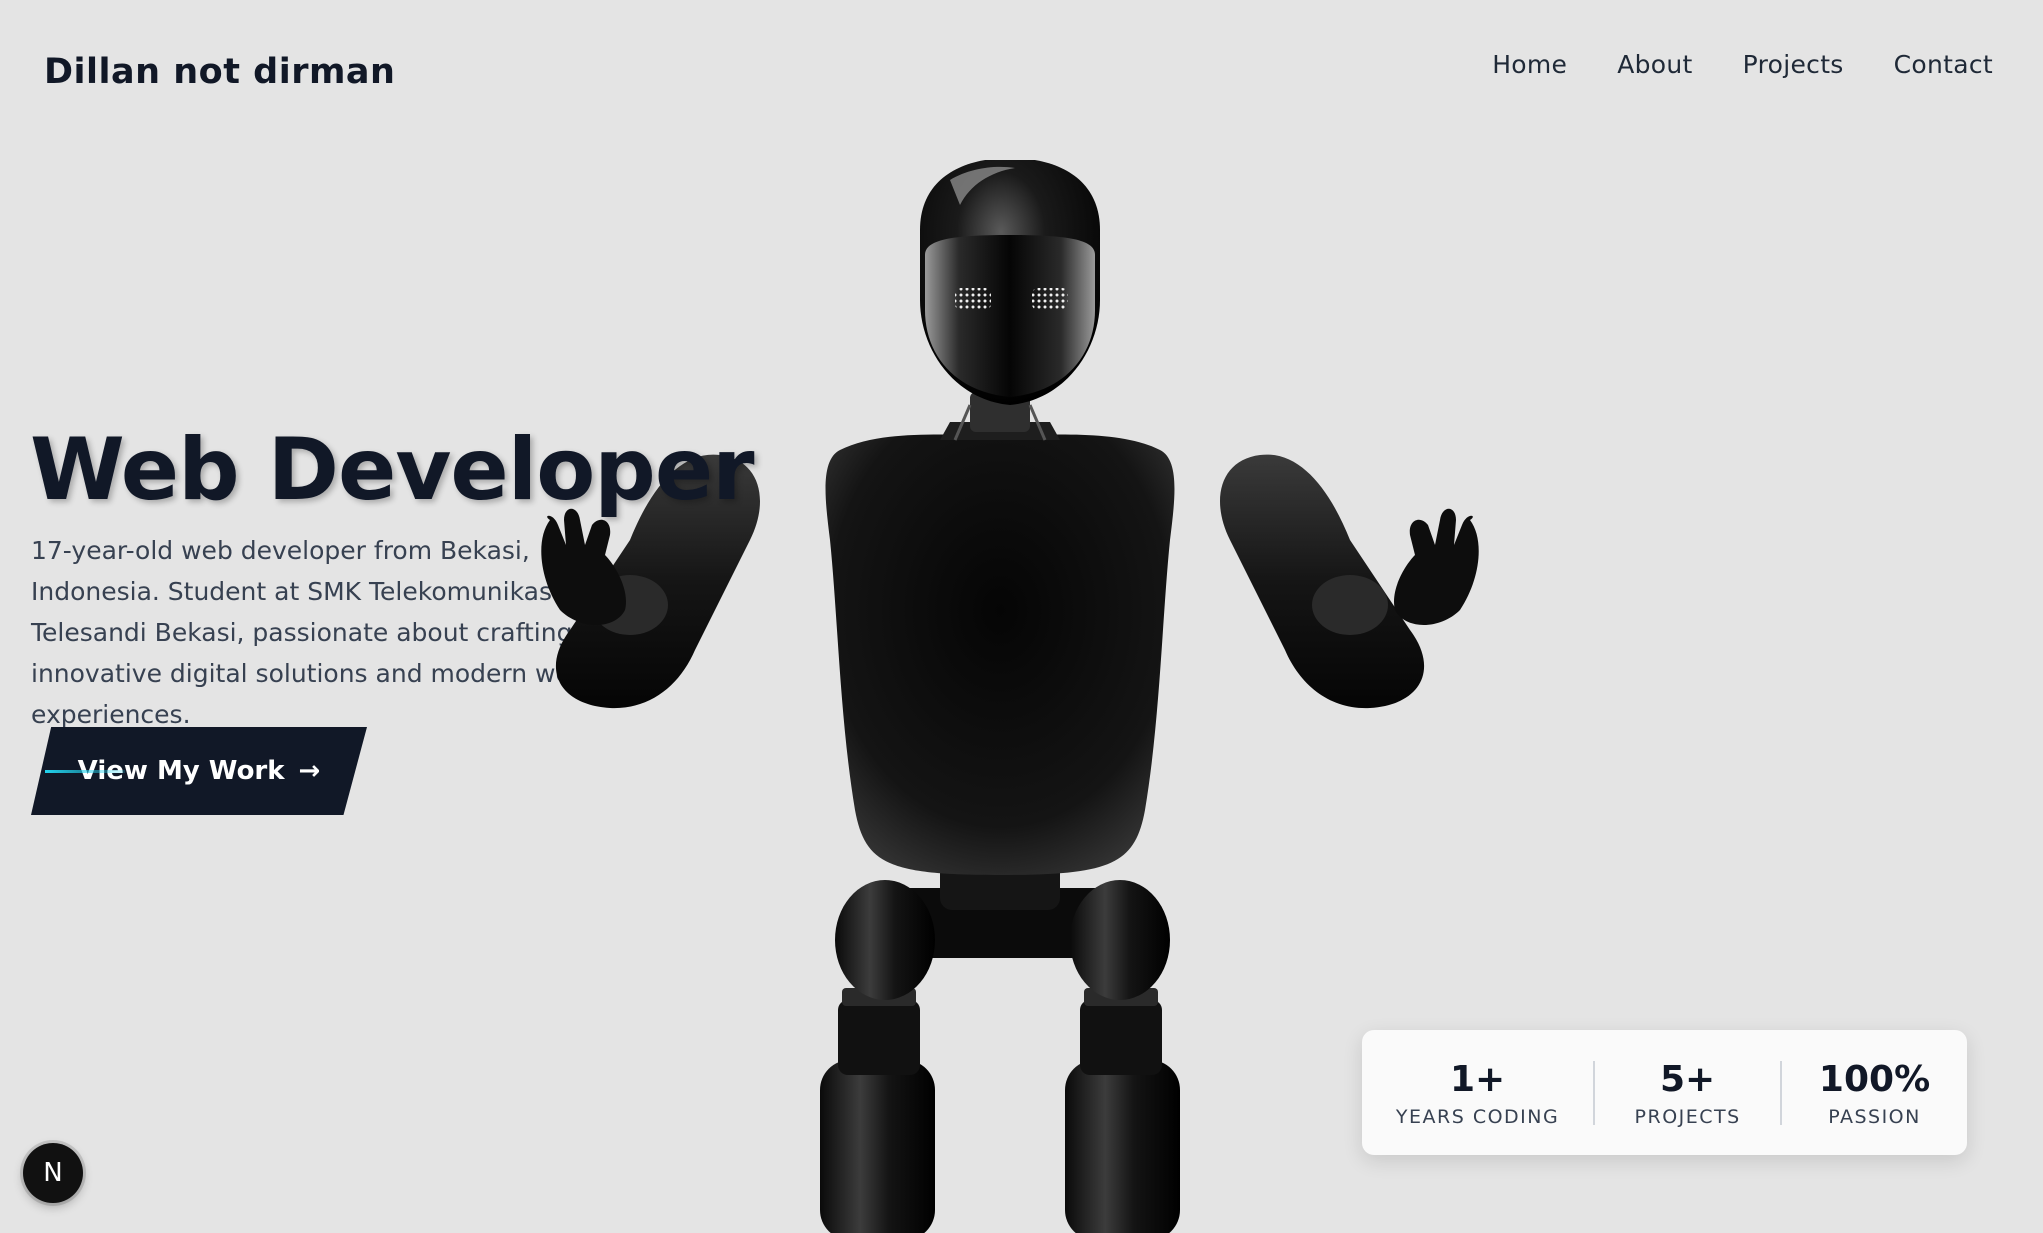 This screenshot has height=1233, width=2043. Describe the element at coordinates (85, 771) in the screenshot. I see `cta-accent-line` at that location.